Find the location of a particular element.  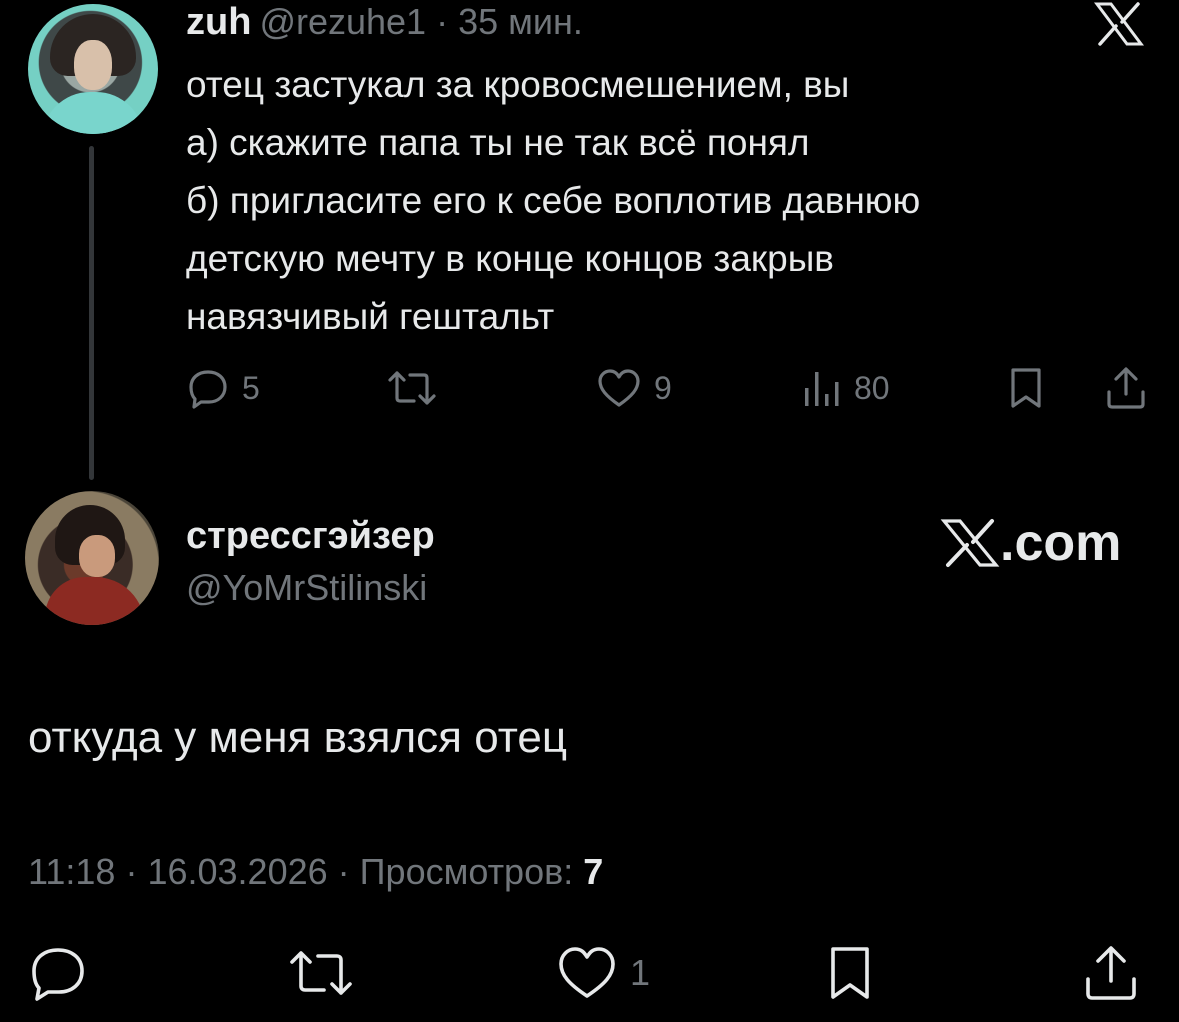

top-time: 35 мин. is located at coordinates (520, 21).